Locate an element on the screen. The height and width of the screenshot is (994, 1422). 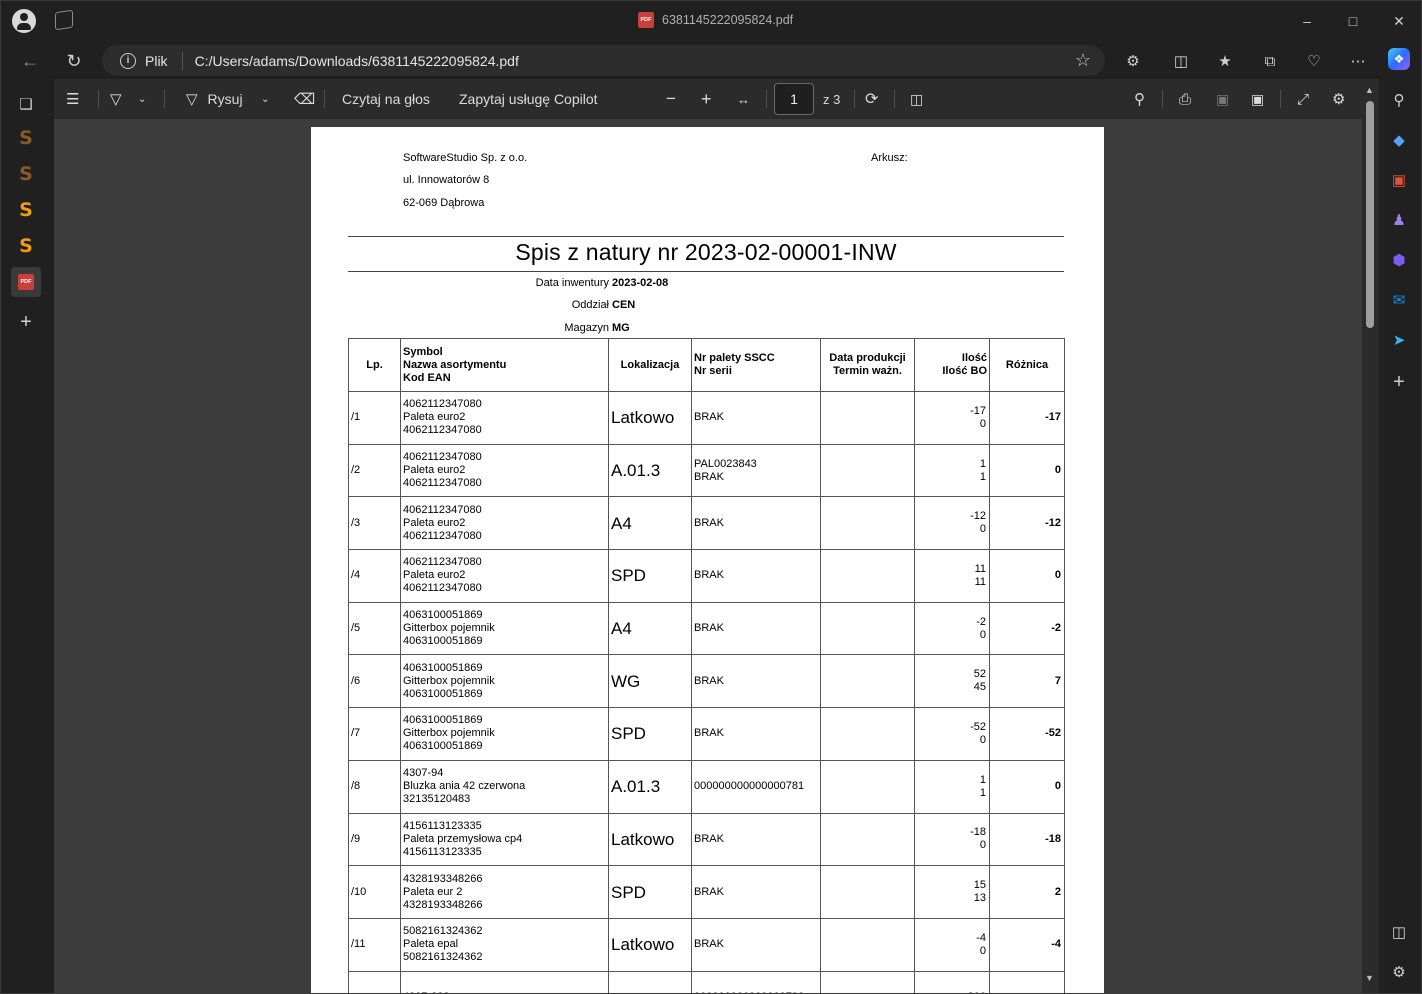
workspaces-icon is located at coordinates (64, 20).